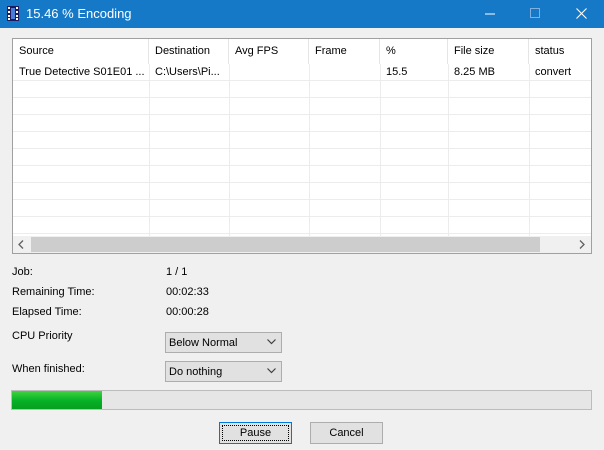 The width and height of the screenshot is (604, 450). I want to click on cell-file-size: 8.25 MB, so click(474, 72).